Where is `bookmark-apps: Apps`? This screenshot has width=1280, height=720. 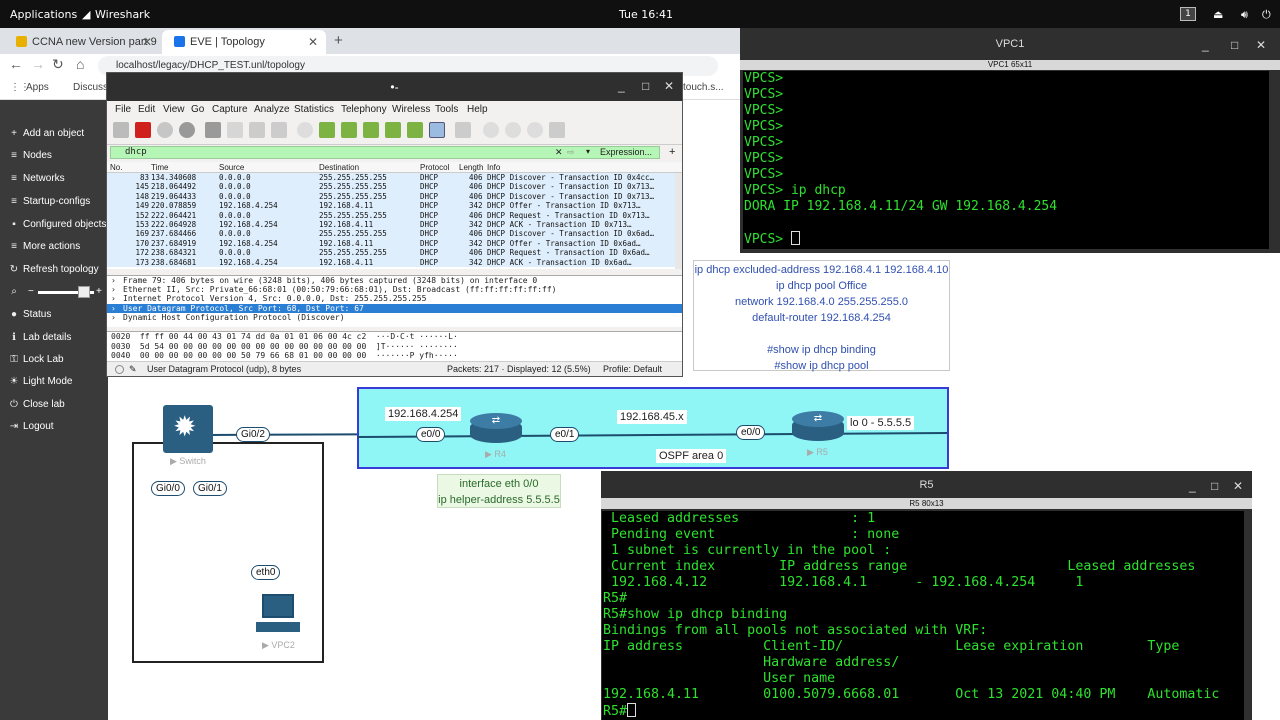 bookmark-apps: Apps is located at coordinates (37, 87).